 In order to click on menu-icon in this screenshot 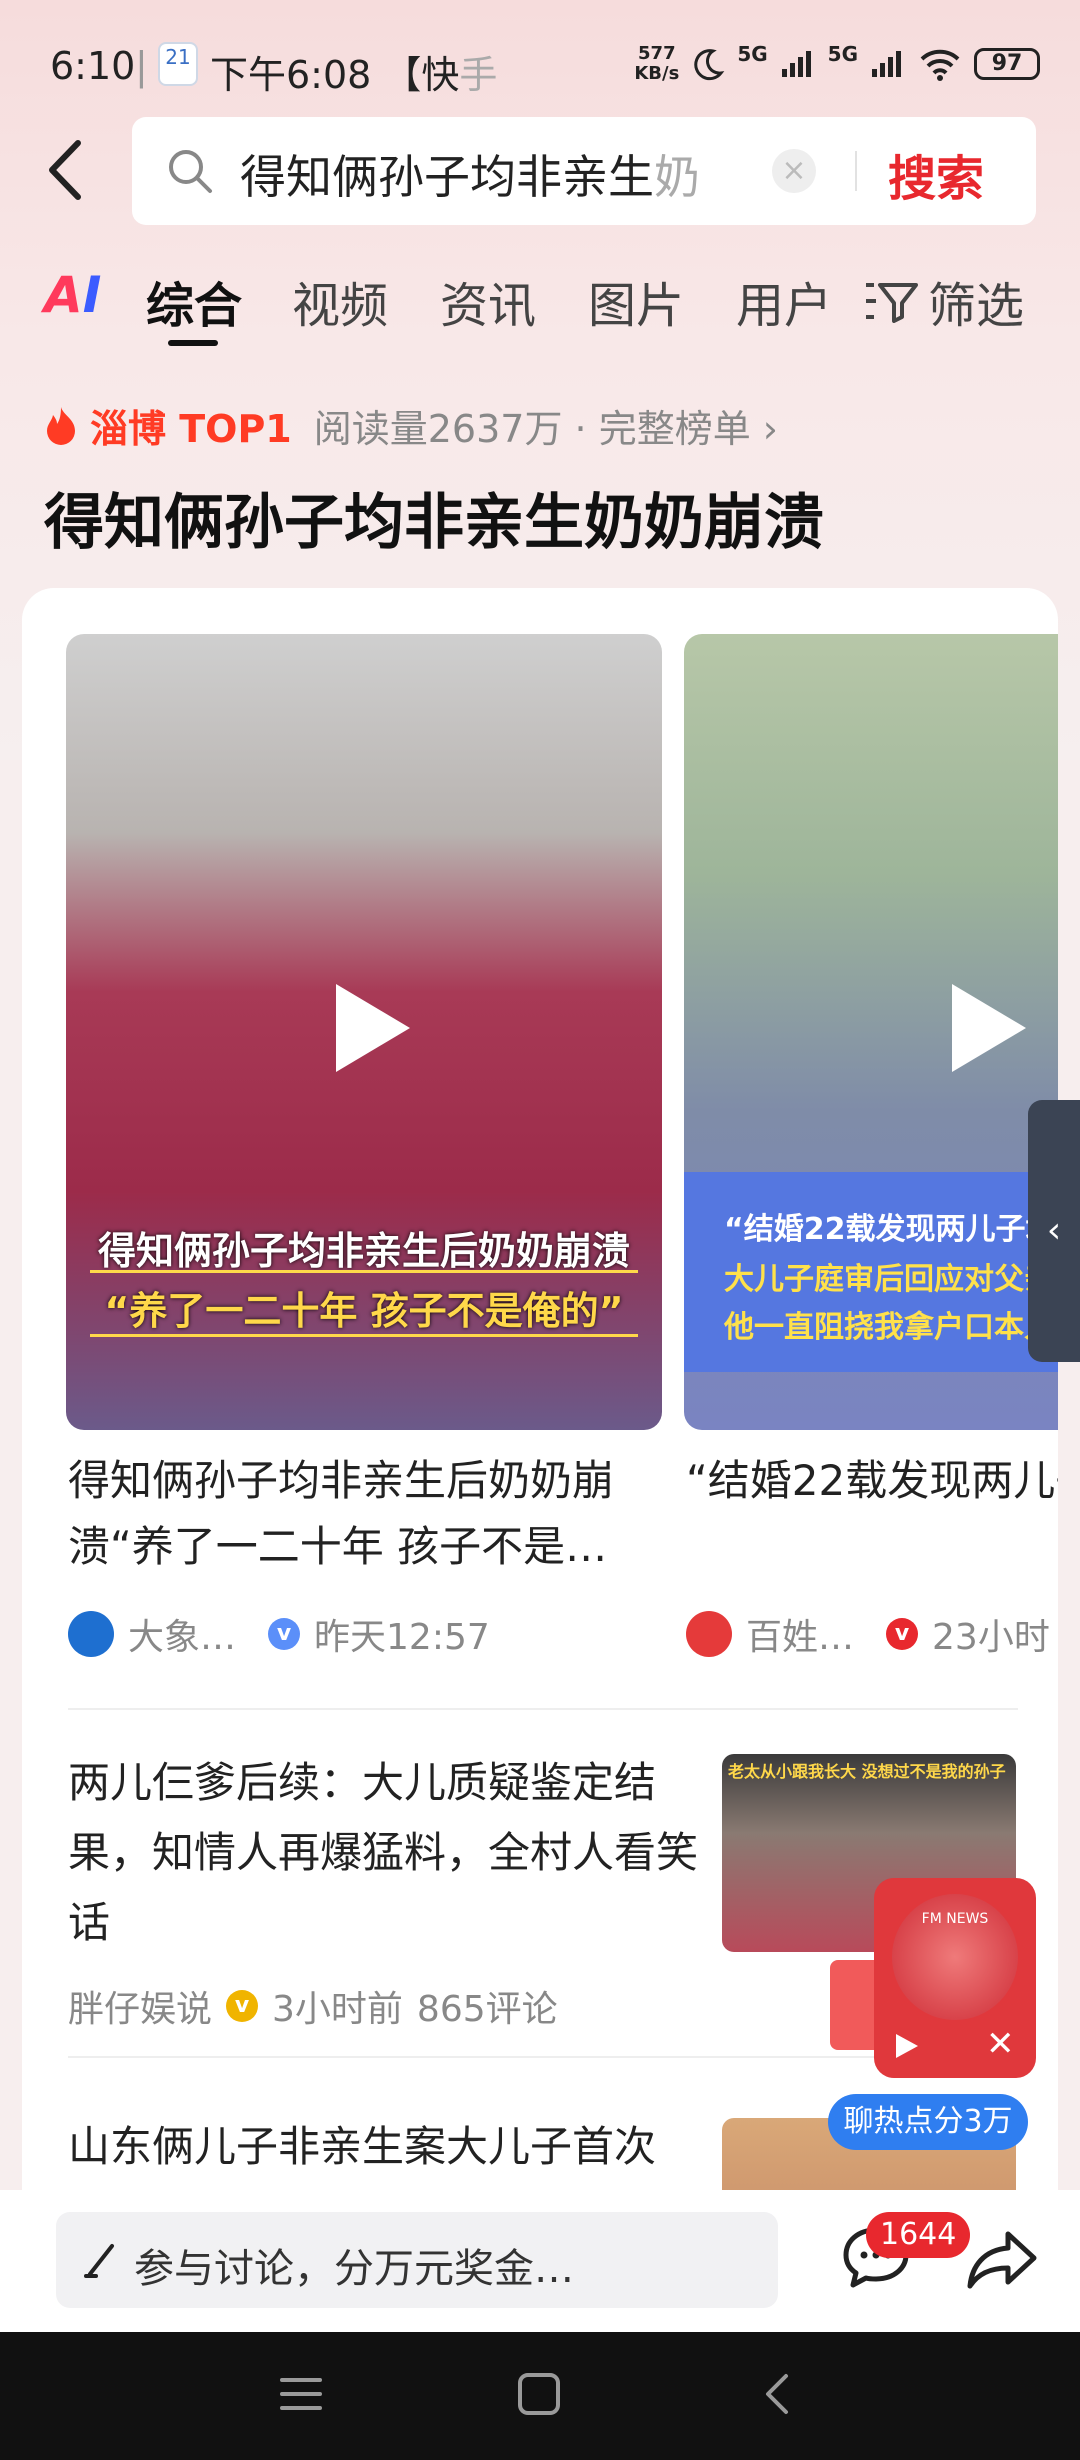, I will do `click(301, 2394)`.